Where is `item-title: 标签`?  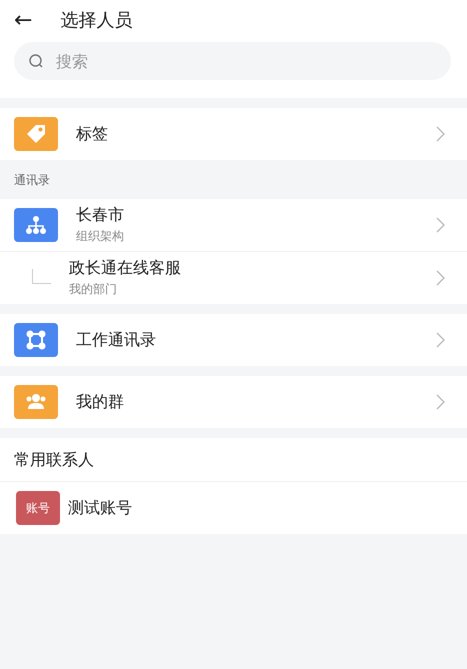 item-title: 标签 is located at coordinates (92, 134).